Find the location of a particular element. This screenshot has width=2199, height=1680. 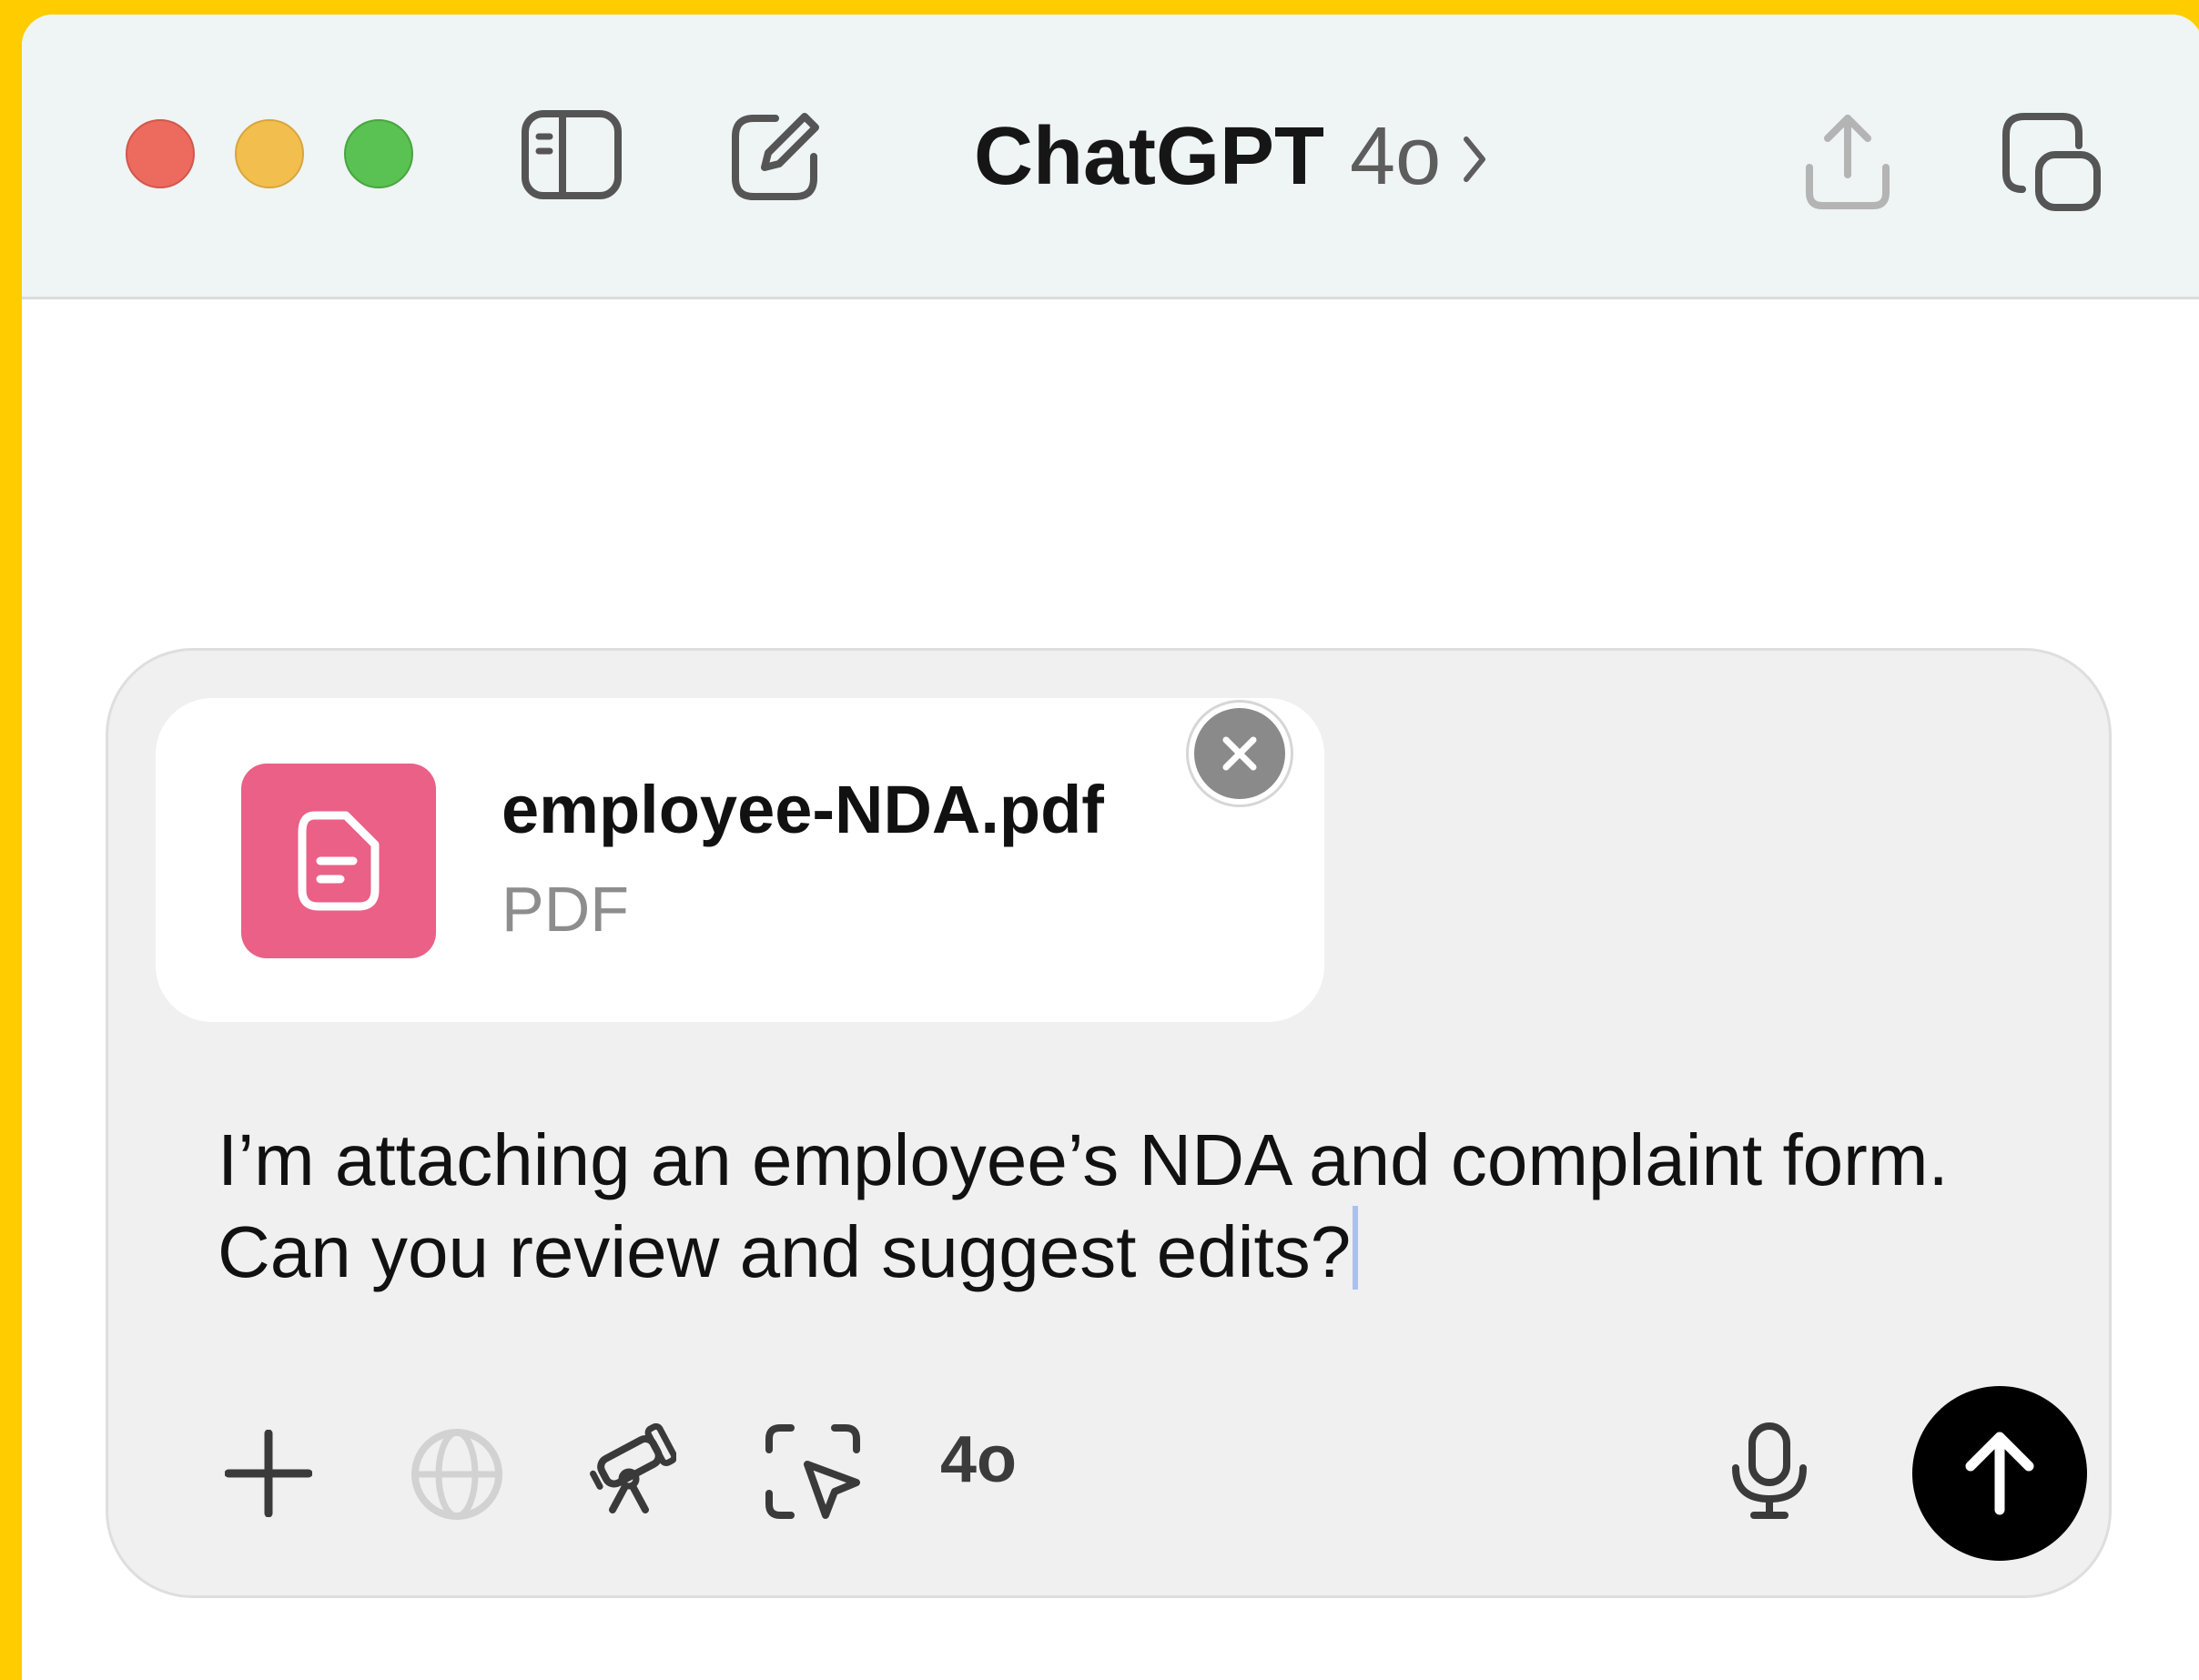

attachment-card: employee-NDA.pdf PDF is located at coordinates (740, 860).